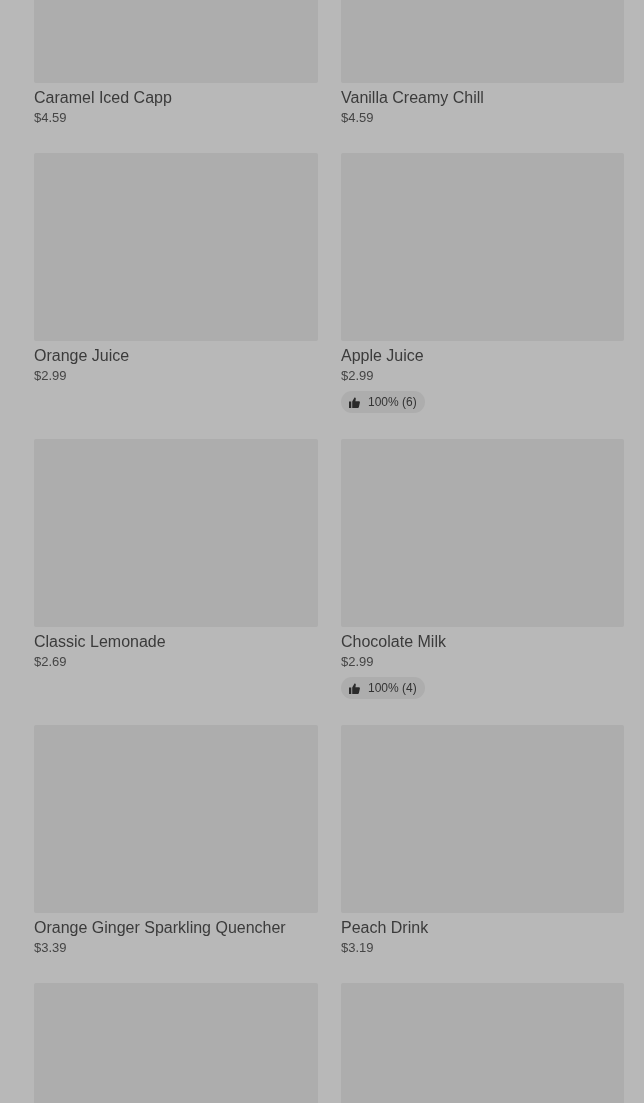  What do you see at coordinates (51, 662) in the screenshot?
I see `product-price: $2.69` at bounding box center [51, 662].